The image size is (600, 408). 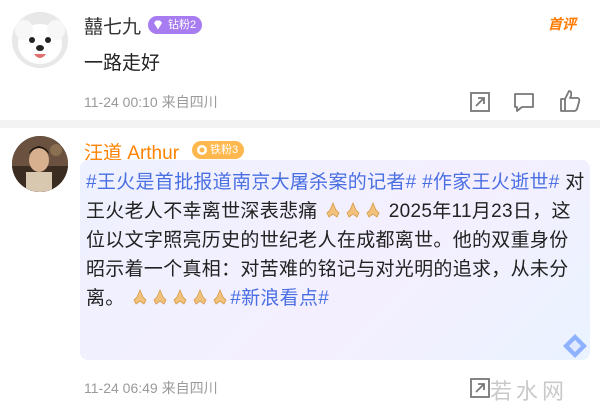 I want to click on share-icon, so click(x=480, y=102).